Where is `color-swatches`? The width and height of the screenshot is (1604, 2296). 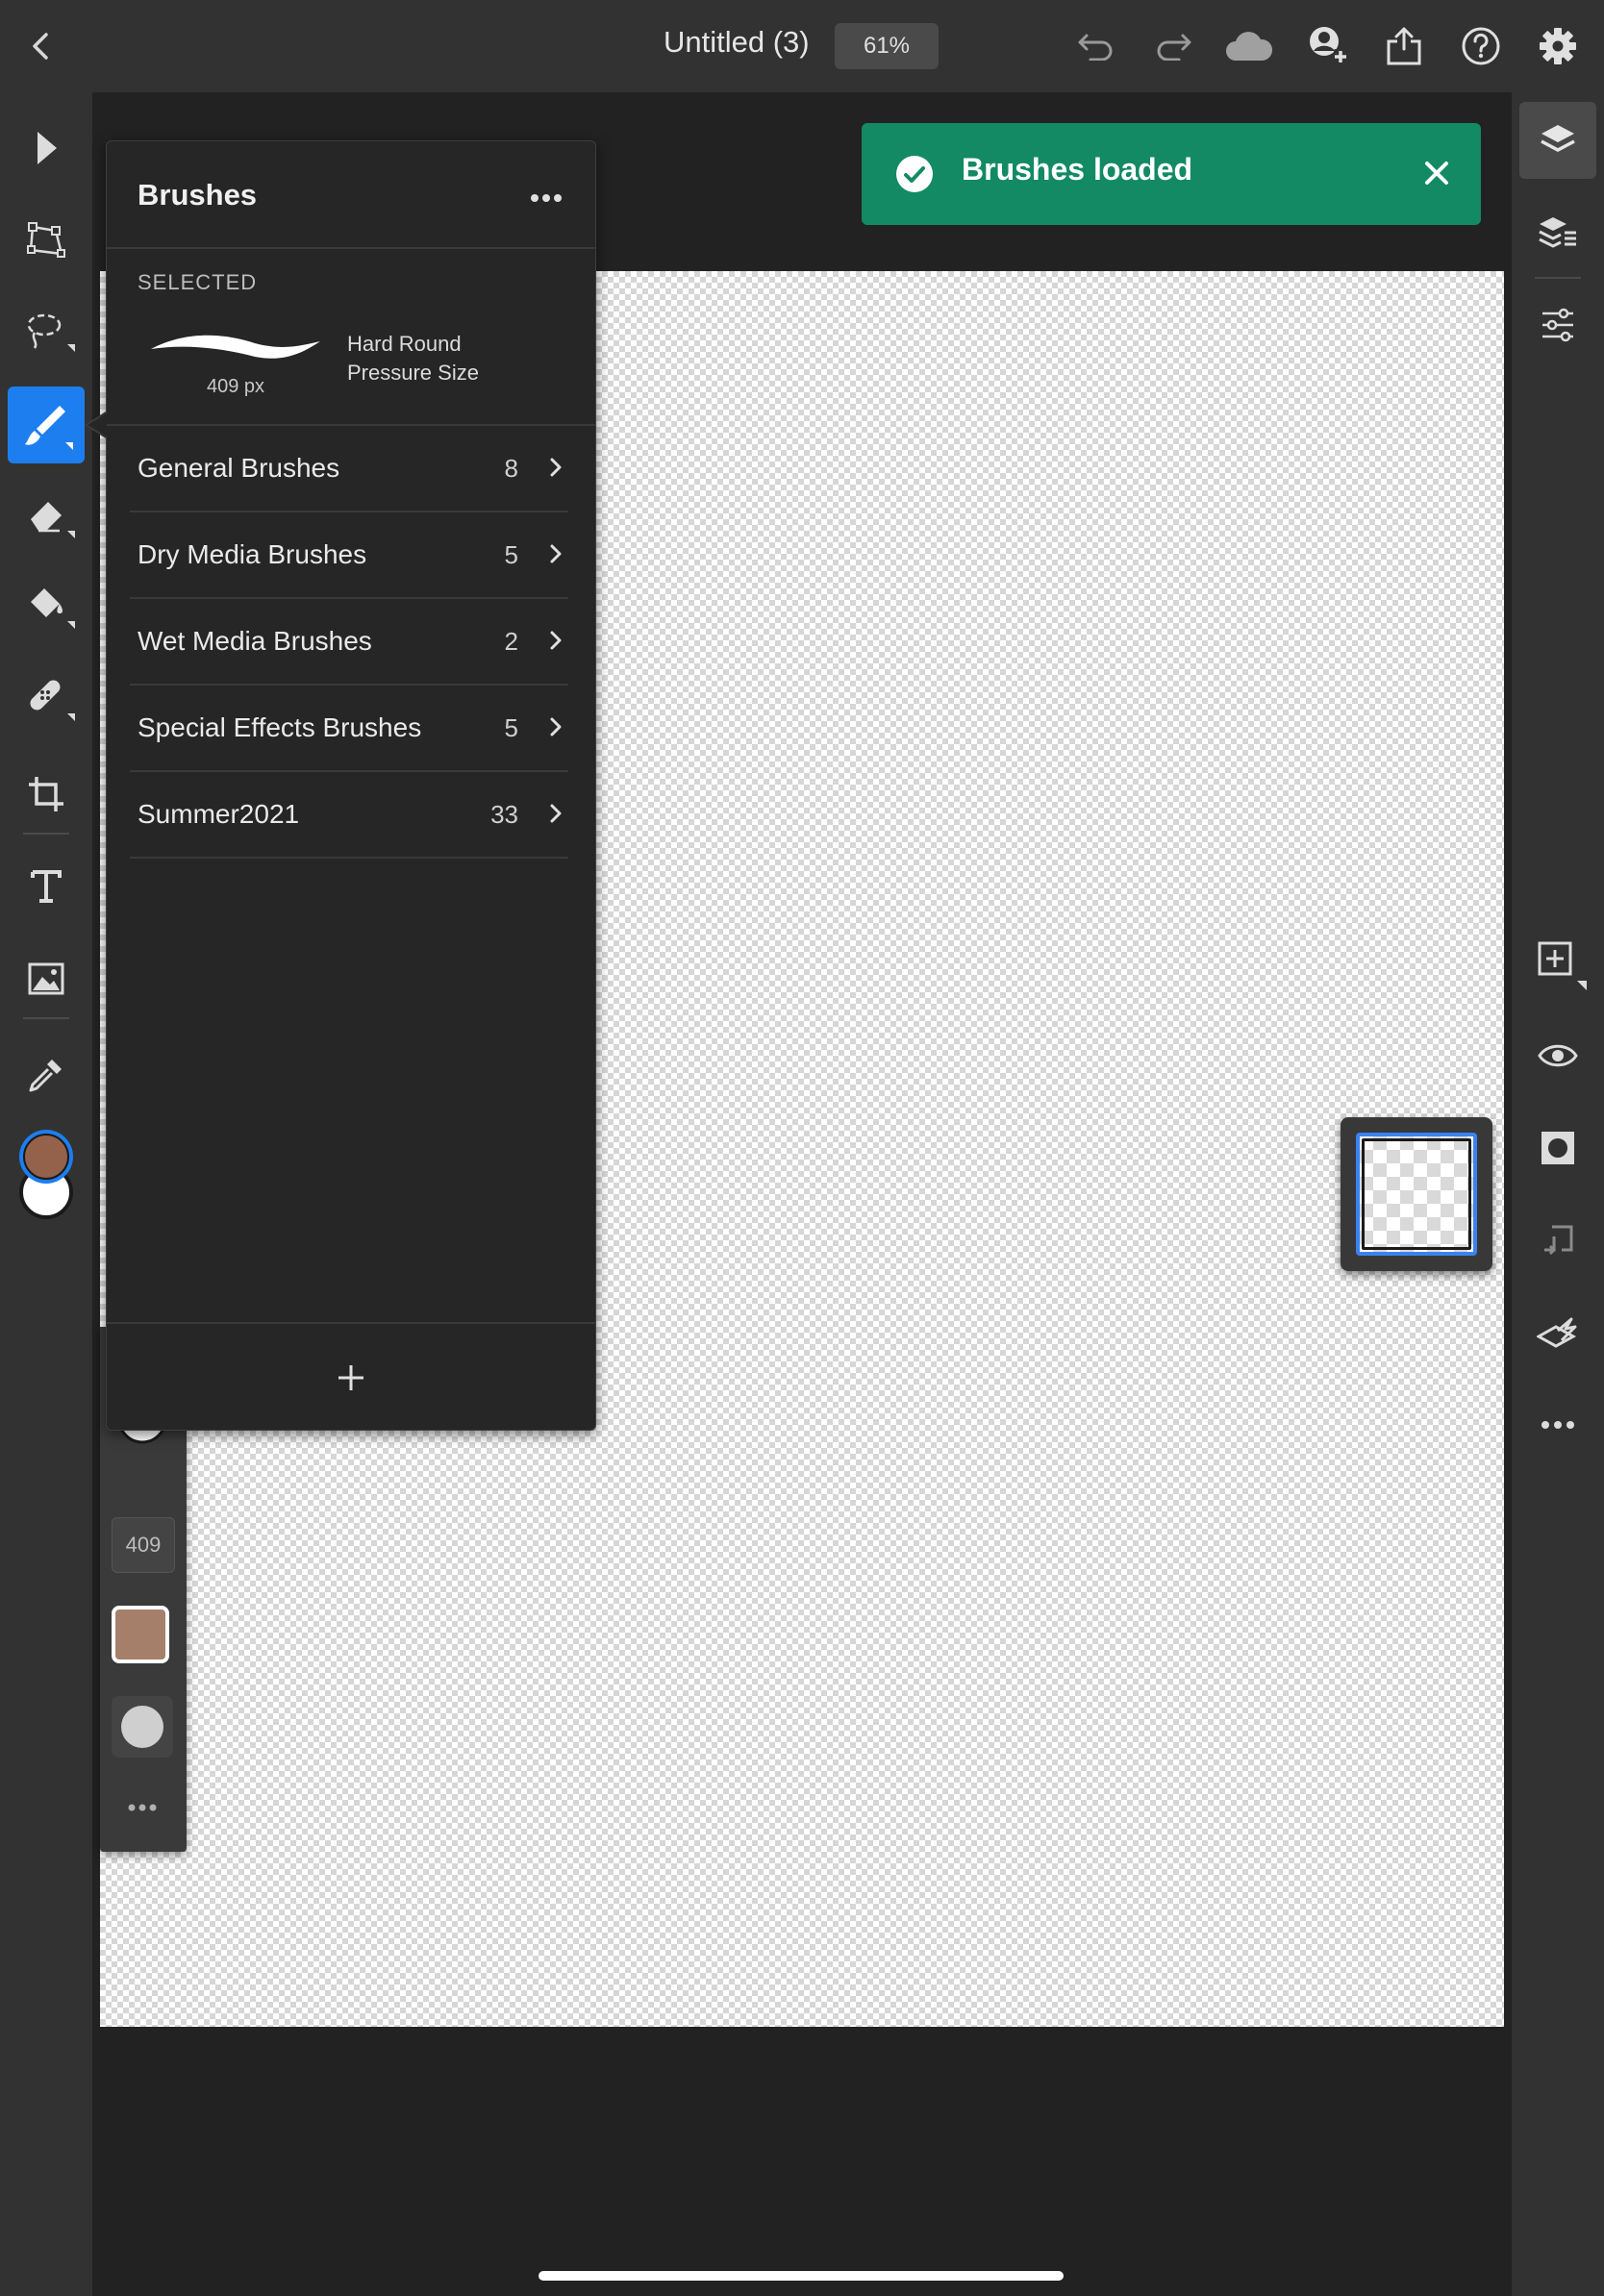 color-swatches is located at coordinates (46, 1173).